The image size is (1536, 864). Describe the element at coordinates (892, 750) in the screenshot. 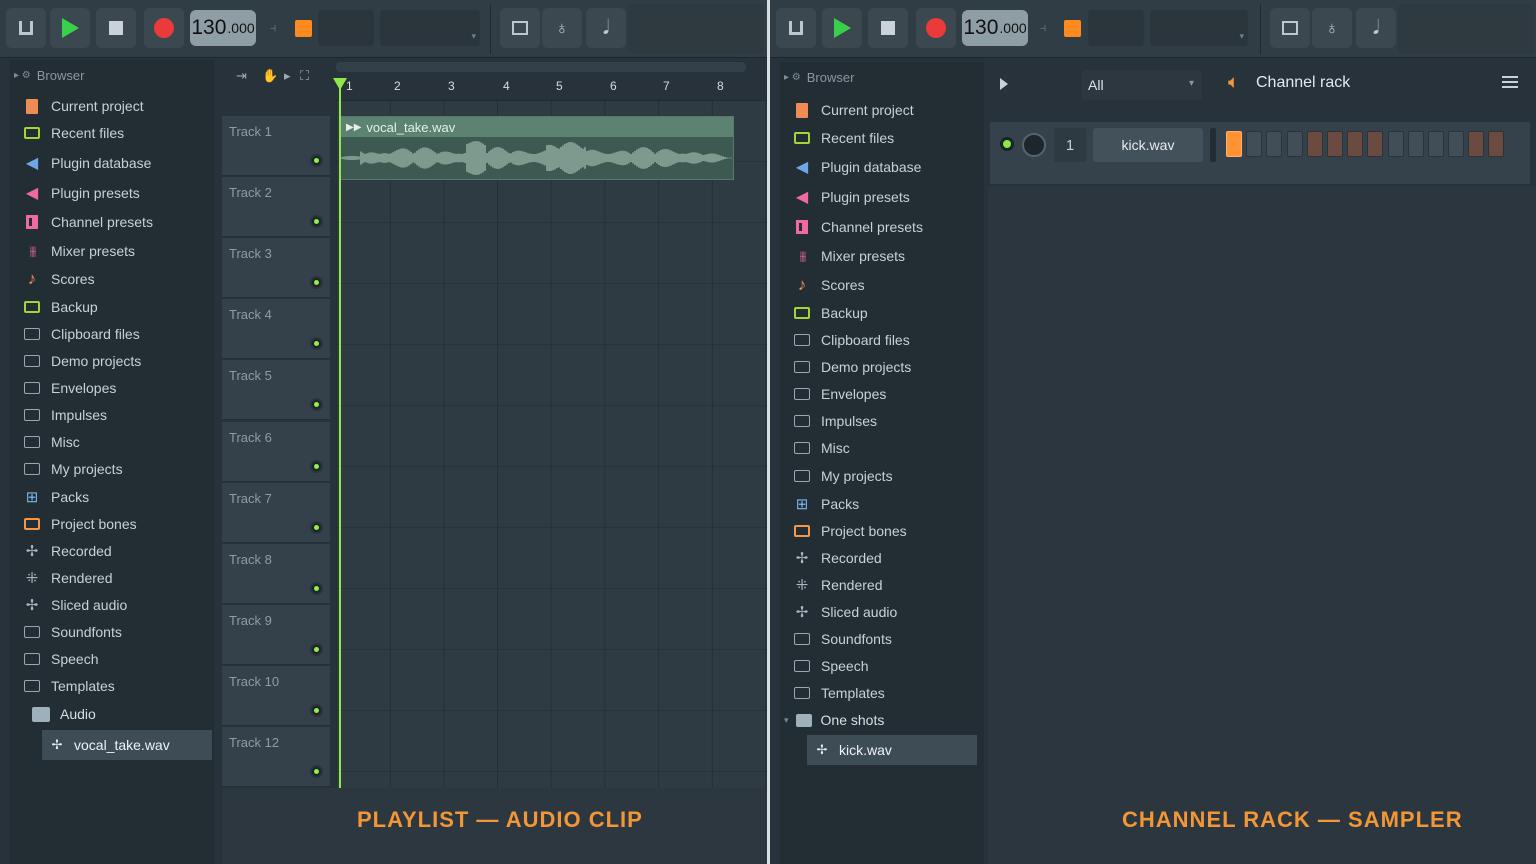

I see `browser-file-selected: ✢ kick.wav` at that location.